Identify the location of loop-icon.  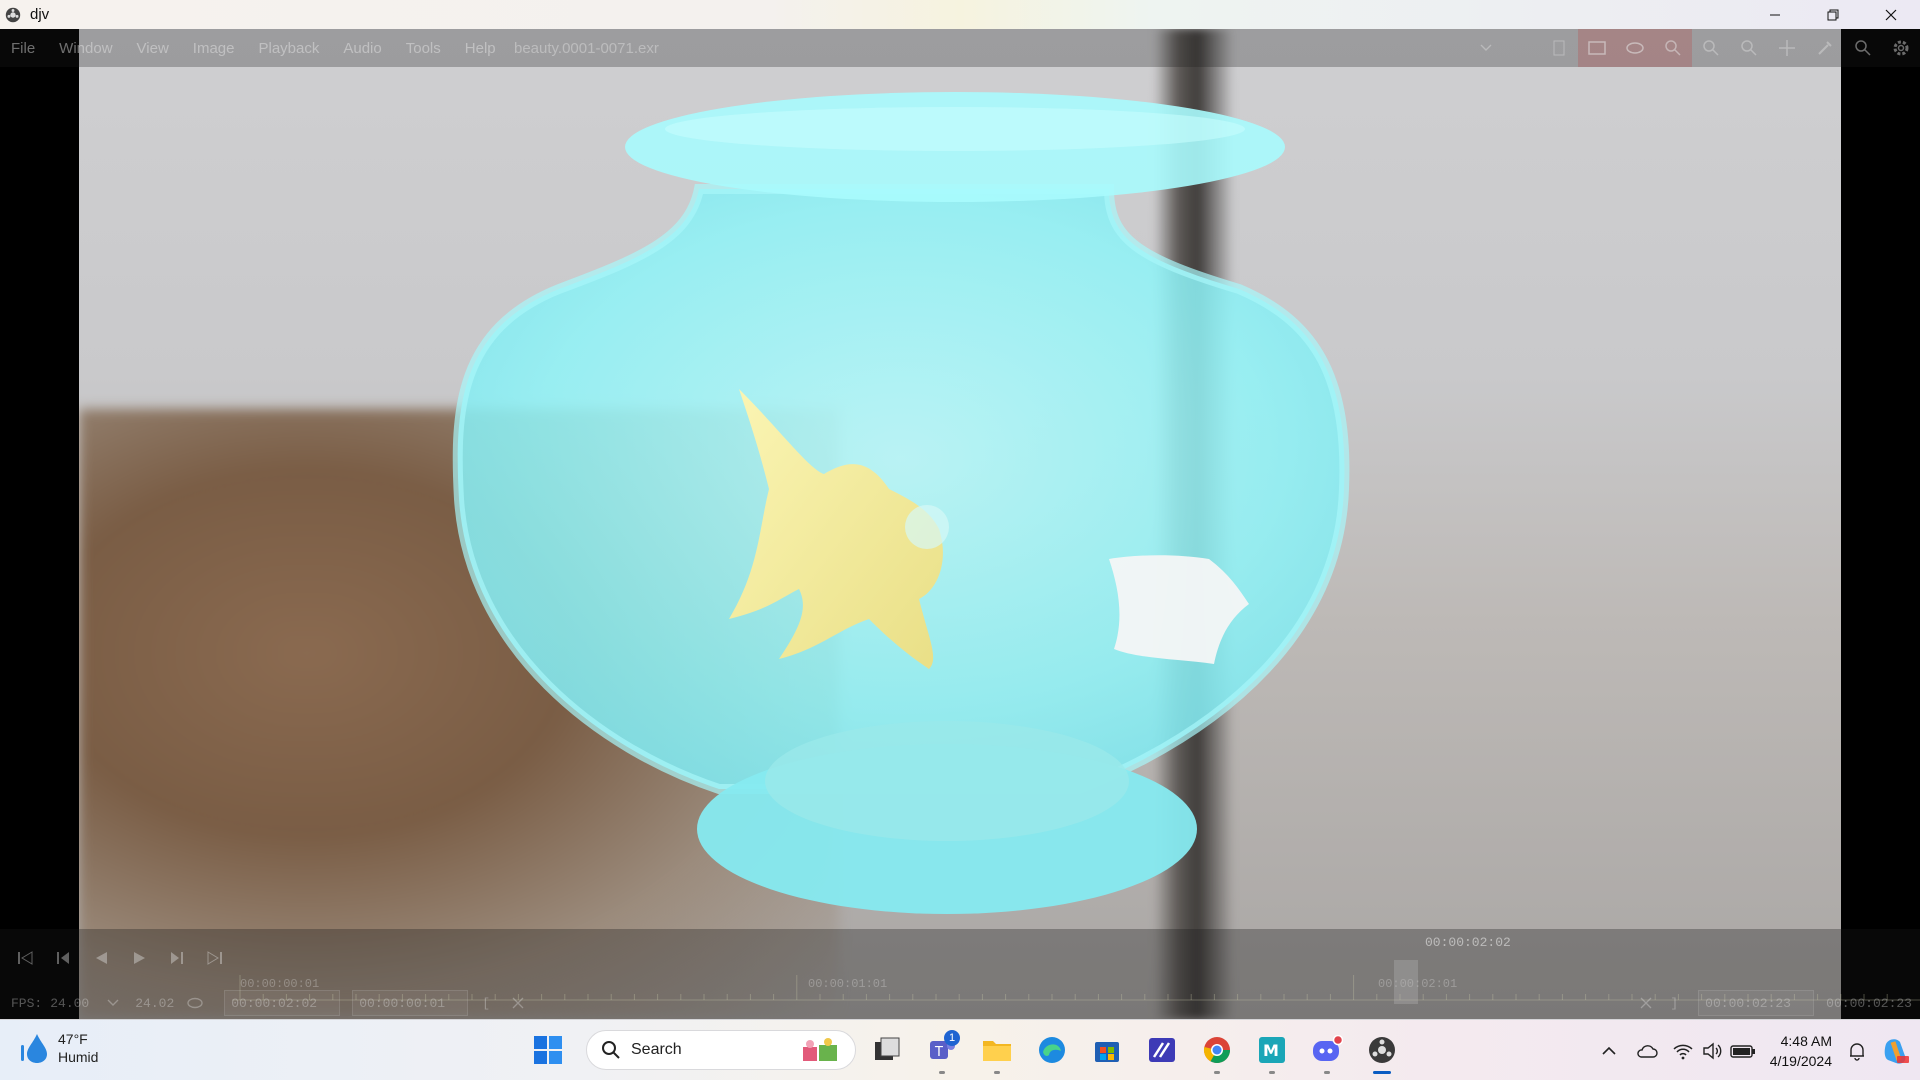
(195, 1003).